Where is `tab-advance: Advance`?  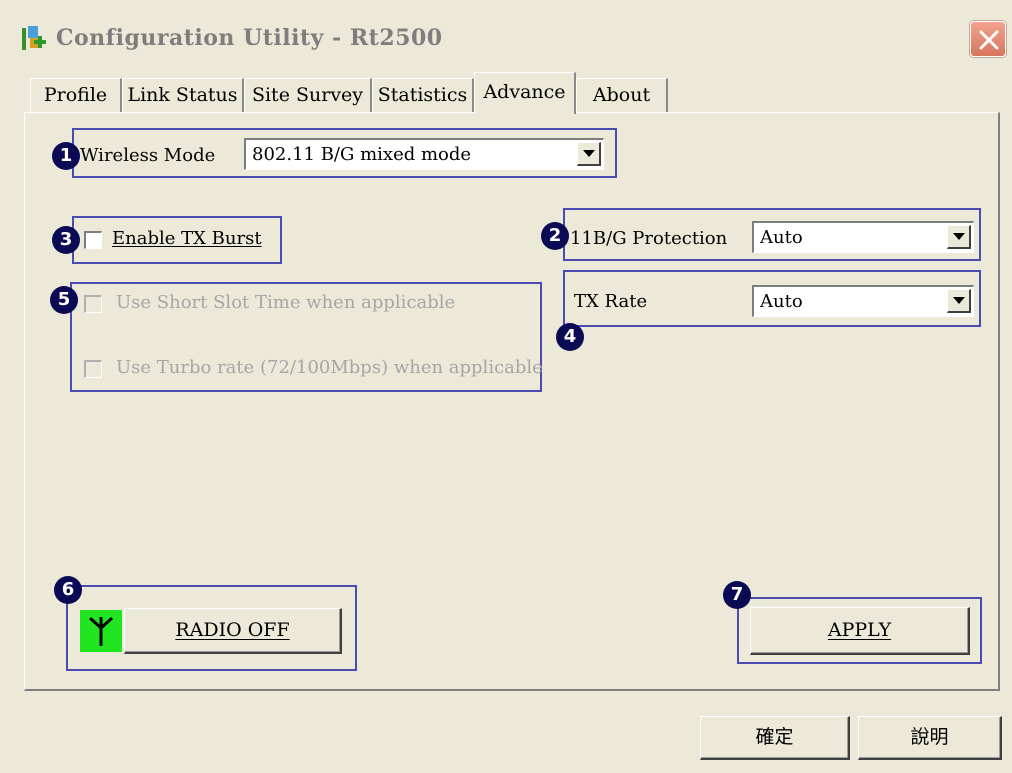 tab-advance: Advance is located at coordinates (525, 93).